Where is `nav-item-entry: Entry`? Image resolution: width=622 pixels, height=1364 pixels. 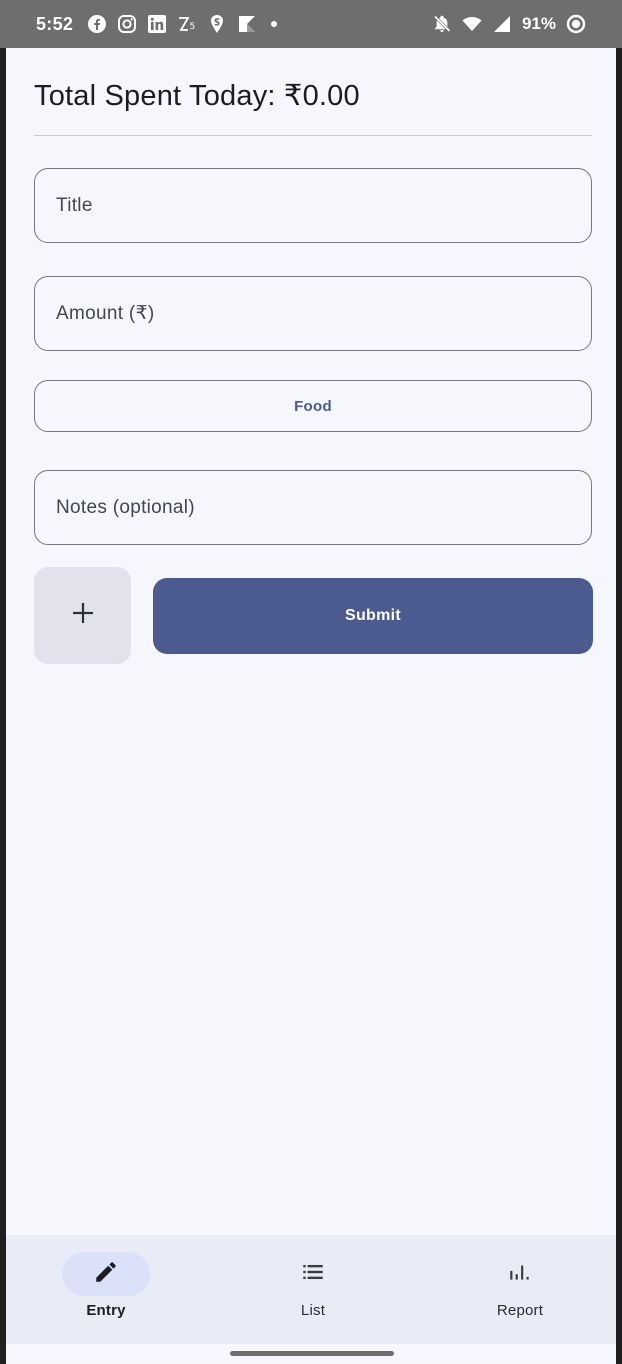 nav-item-entry: Entry is located at coordinates (106, 1289).